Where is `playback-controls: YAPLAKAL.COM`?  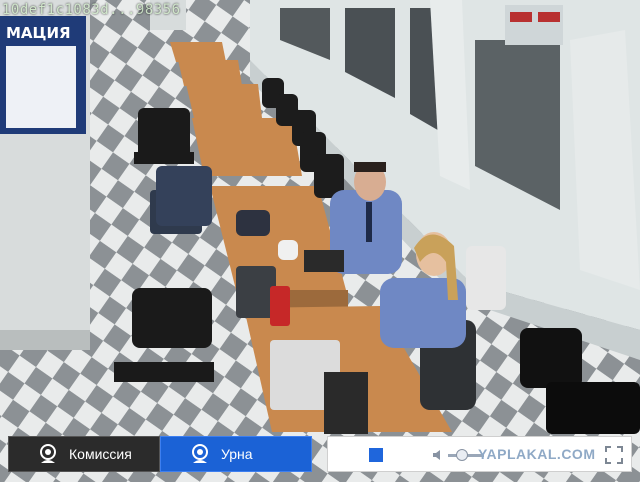
playback-controls: YAPLAKAL.COM is located at coordinates (479, 454).